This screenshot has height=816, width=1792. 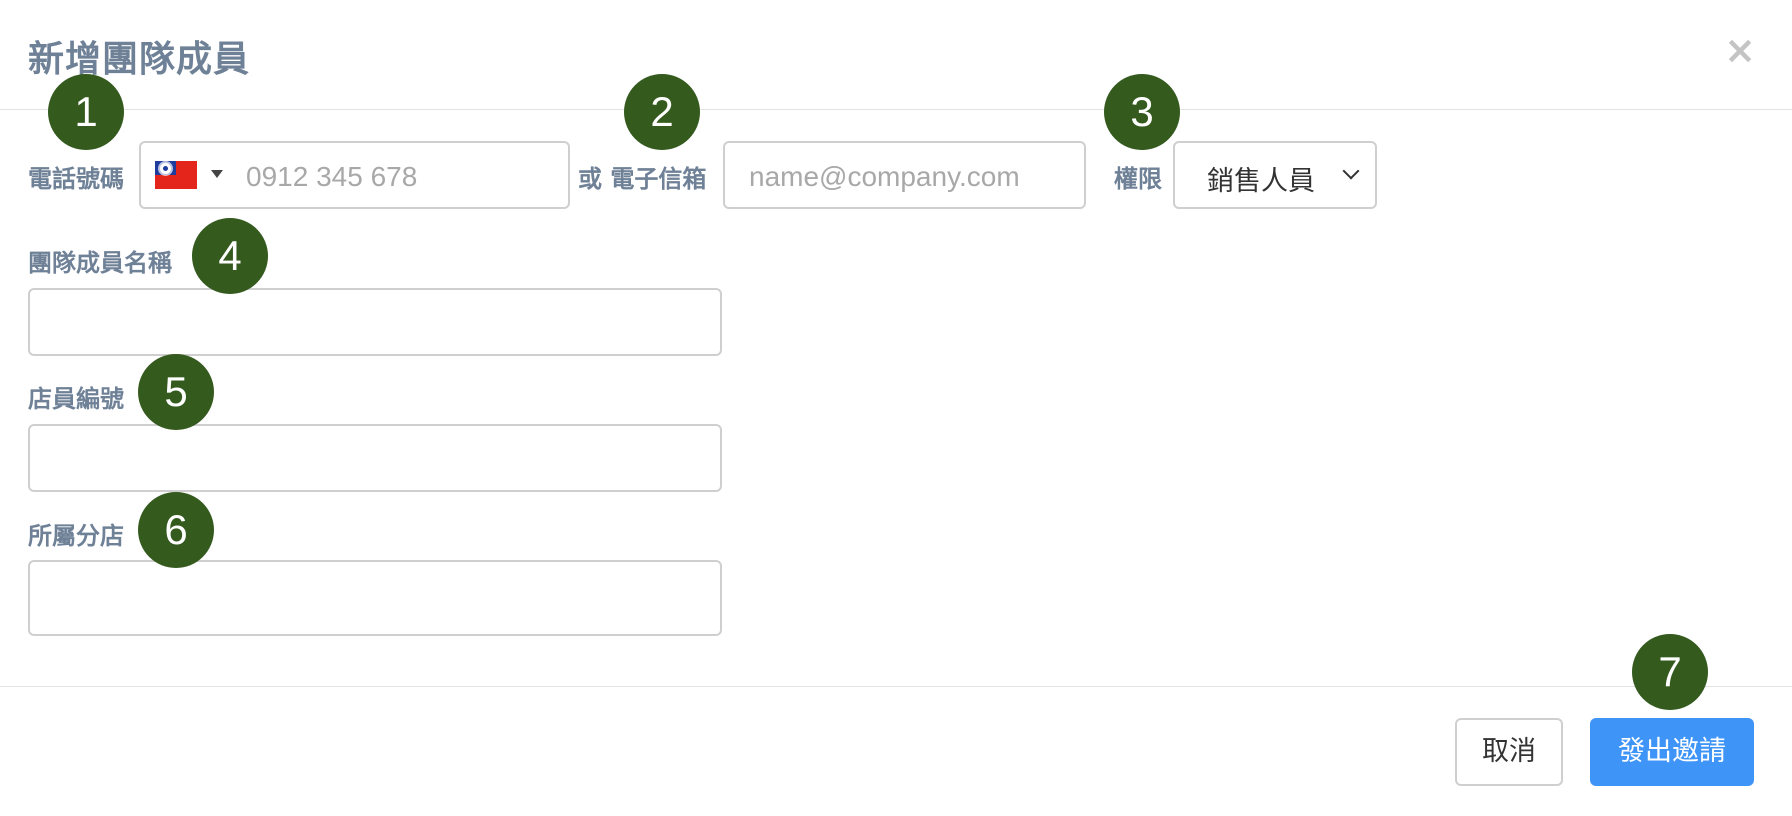 What do you see at coordinates (332, 176) in the screenshot?
I see `phone-placeholder: 0912 345 678` at bounding box center [332, 176].